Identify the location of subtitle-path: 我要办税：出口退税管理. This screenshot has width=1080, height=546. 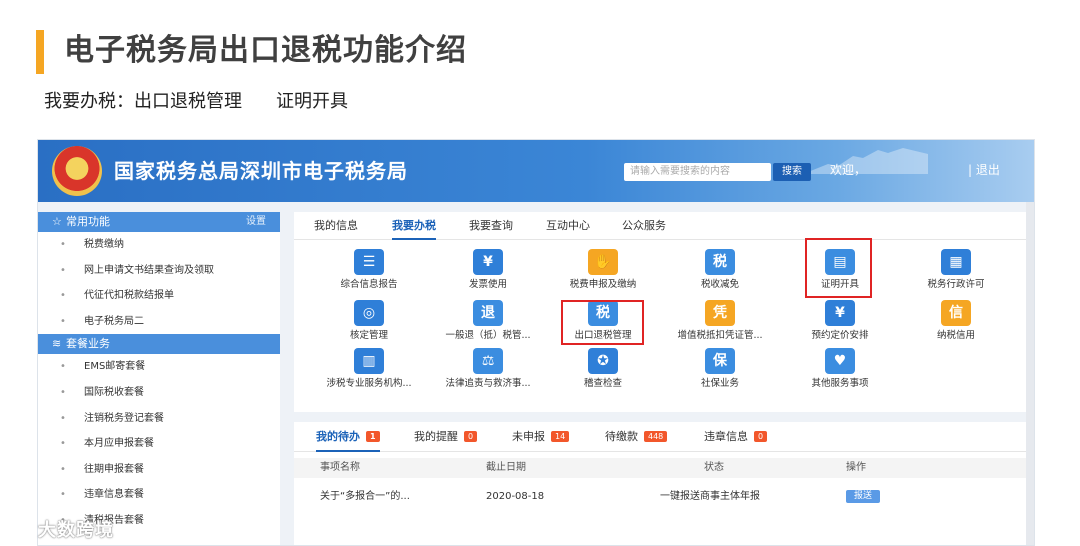
(143, 101).